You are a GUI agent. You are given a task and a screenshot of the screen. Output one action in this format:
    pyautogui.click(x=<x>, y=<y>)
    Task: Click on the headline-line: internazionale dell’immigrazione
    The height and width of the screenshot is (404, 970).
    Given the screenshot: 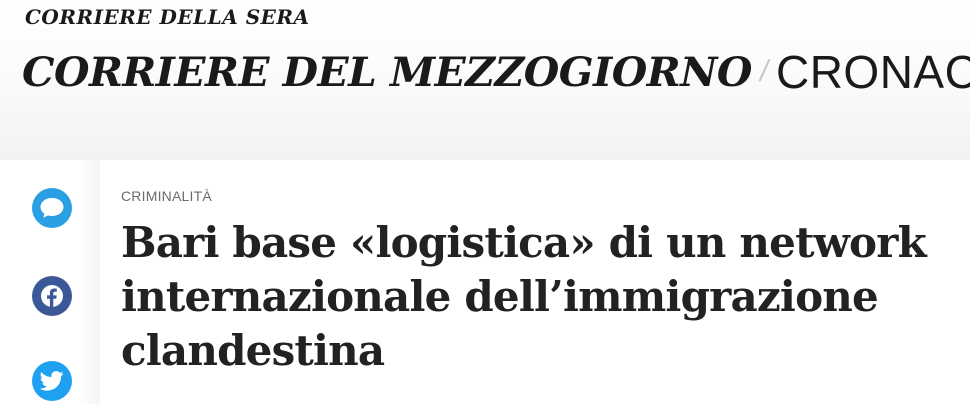 What is the action you would take?
    pyautogui.click(x=500, y=296)
    